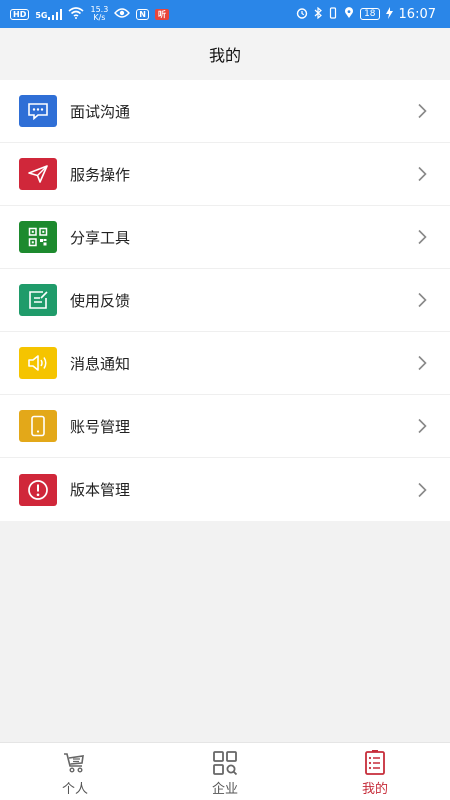 The width and height of the screenshot is (450, 800). What do you see at coordinates (333, 14) in the screenshot?
I see `vibrate-icon` at bounding box center [333, 14].